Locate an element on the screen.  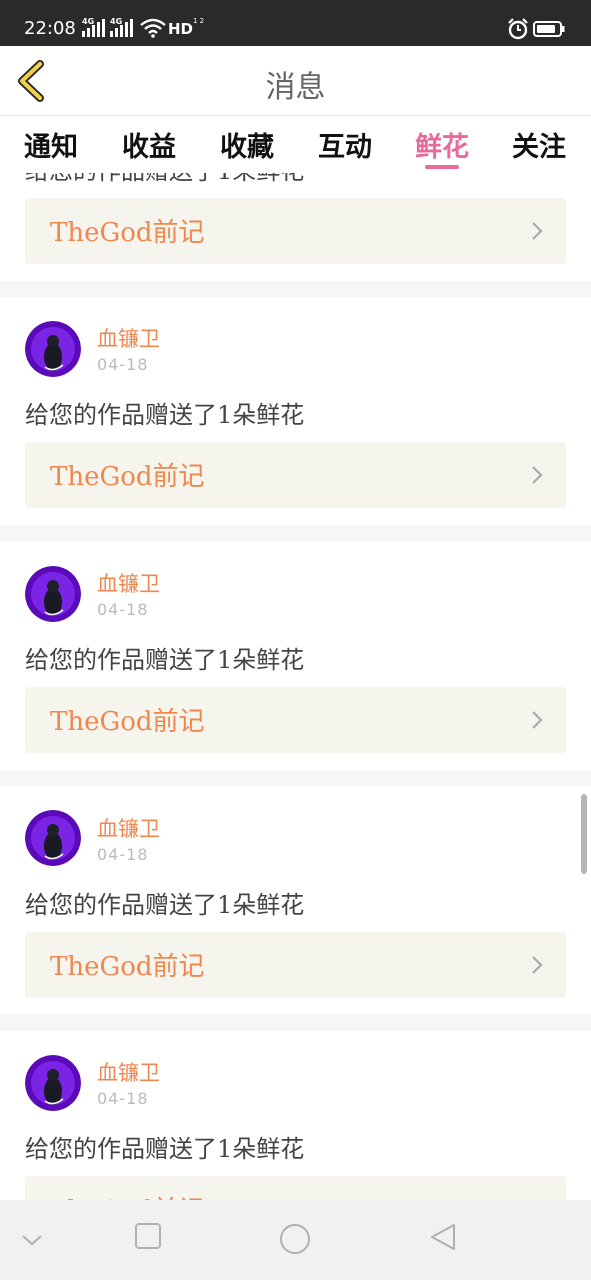
home-button is located at coordinates (295, 1239).